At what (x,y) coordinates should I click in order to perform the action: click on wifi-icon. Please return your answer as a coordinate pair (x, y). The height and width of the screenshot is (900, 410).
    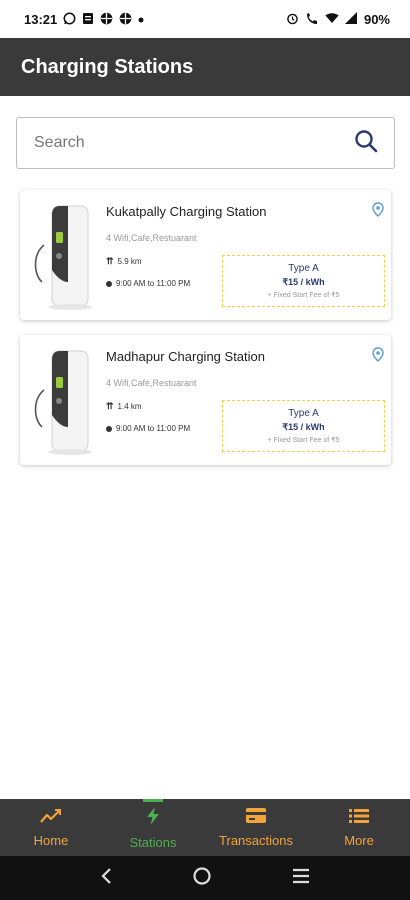
    Looking at the image, I should click on (332, 19).